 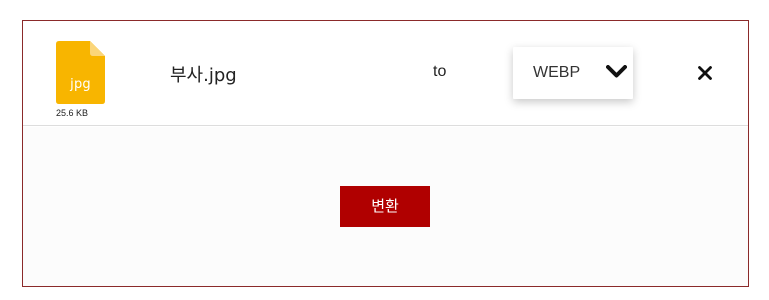 What do you see at coordinates (72, 113) in the screenshot?
I see `file-size: 25.6 KB` at bounding box center [72, 113].